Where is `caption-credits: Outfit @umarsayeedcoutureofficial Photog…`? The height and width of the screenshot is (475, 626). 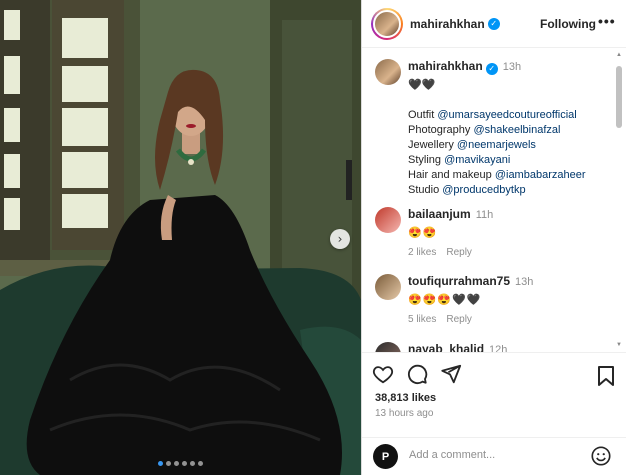
caption-credits: Outfit @umarsayeedcoutureofficial Photog… is located at coordinates (506, 153).